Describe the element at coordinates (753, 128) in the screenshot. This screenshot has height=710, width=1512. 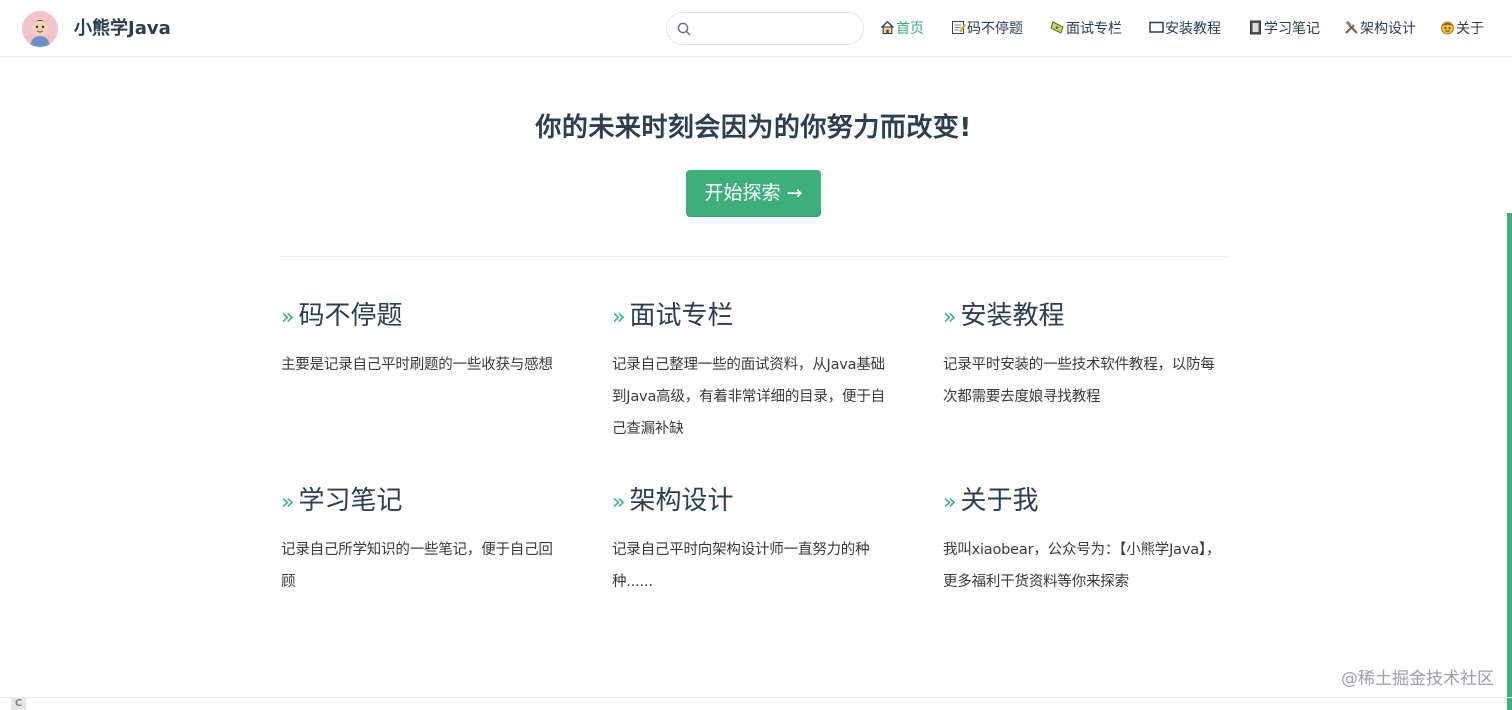
I see `hero-tagline: 你的未来时刻会因为的你努力而改变!` at that location.